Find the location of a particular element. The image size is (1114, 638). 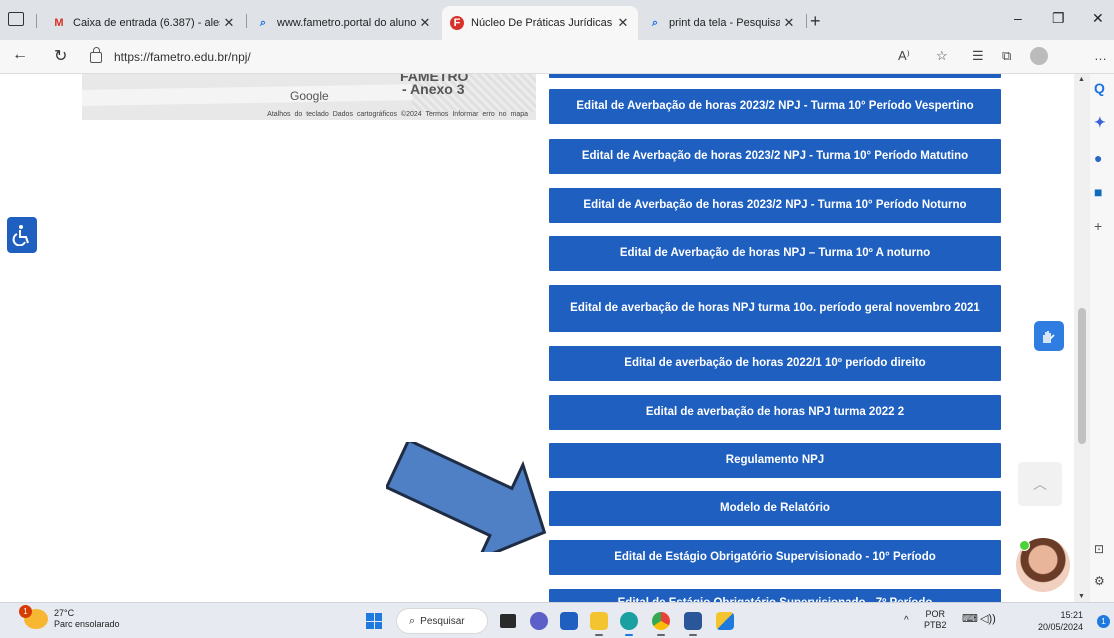

modelo-relatorio-button: Modelo de Relatório is located at coordinates (775, 508).